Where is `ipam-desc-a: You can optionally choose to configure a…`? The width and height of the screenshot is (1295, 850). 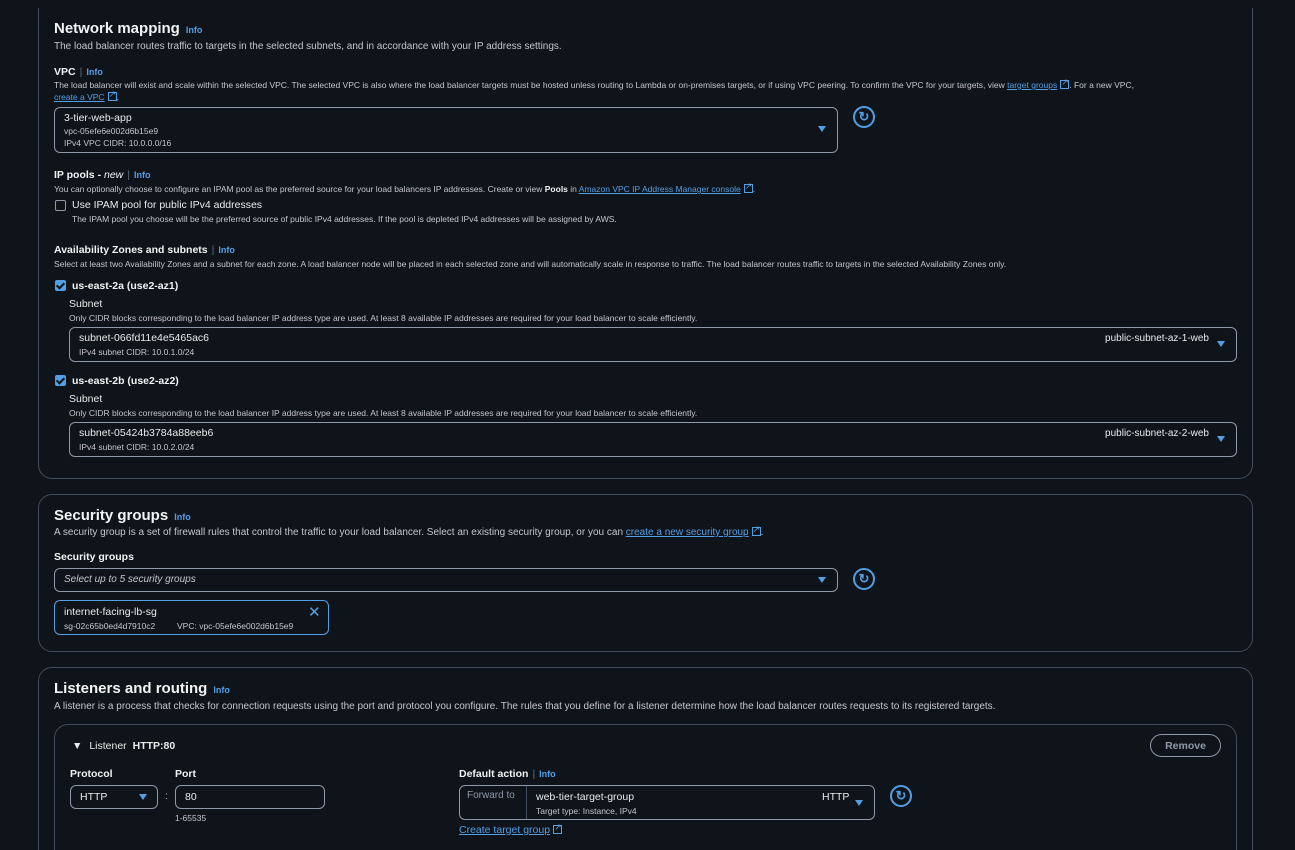
ipam-desc-a: You can optionally choose to configure a… is located at coordinates (299, 189).